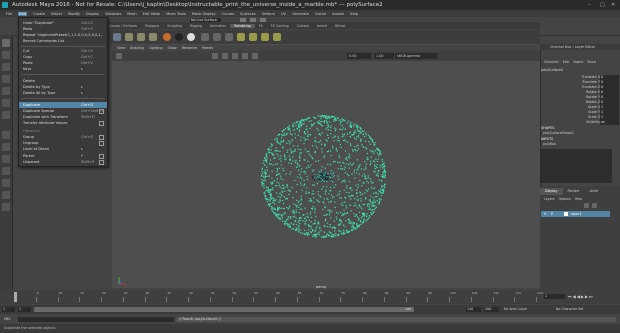  I want to click on paint-select-icon, so click(6, 67).